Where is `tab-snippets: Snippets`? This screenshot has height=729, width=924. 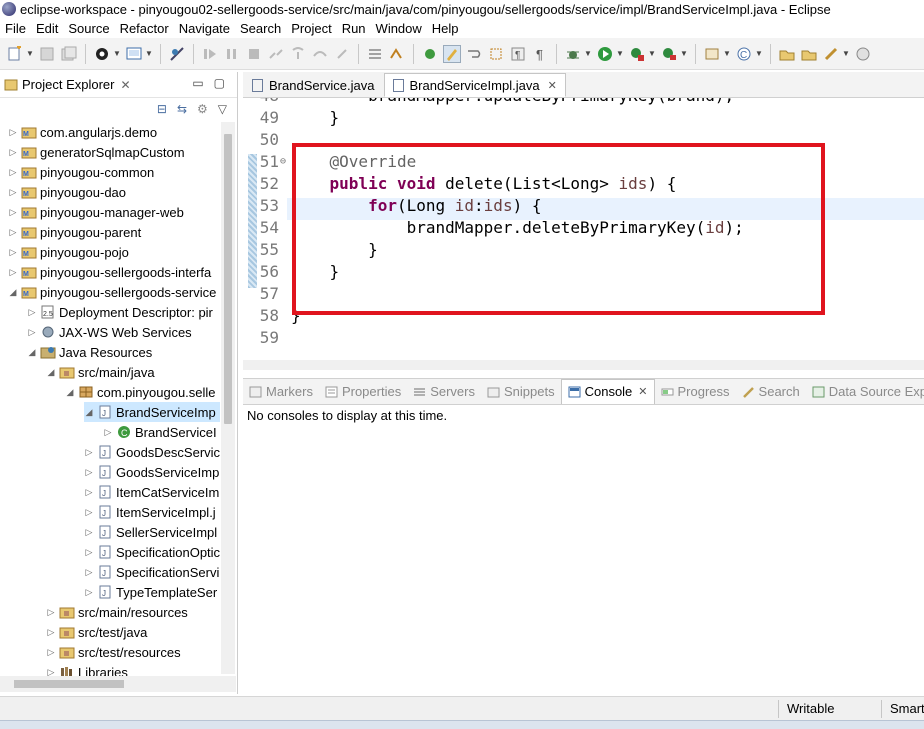
tab-snippets: Snippets is located at coordinates (521, 391).